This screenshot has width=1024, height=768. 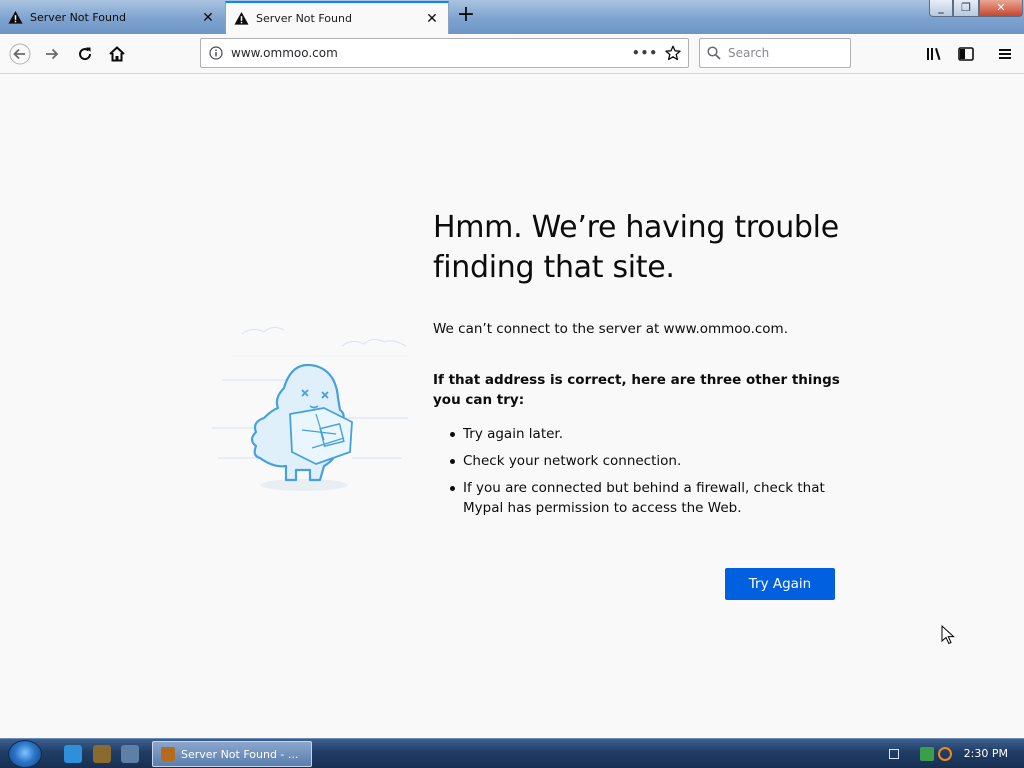 I want to click on quick-launch-window-icon, so click(x=130, y=754).